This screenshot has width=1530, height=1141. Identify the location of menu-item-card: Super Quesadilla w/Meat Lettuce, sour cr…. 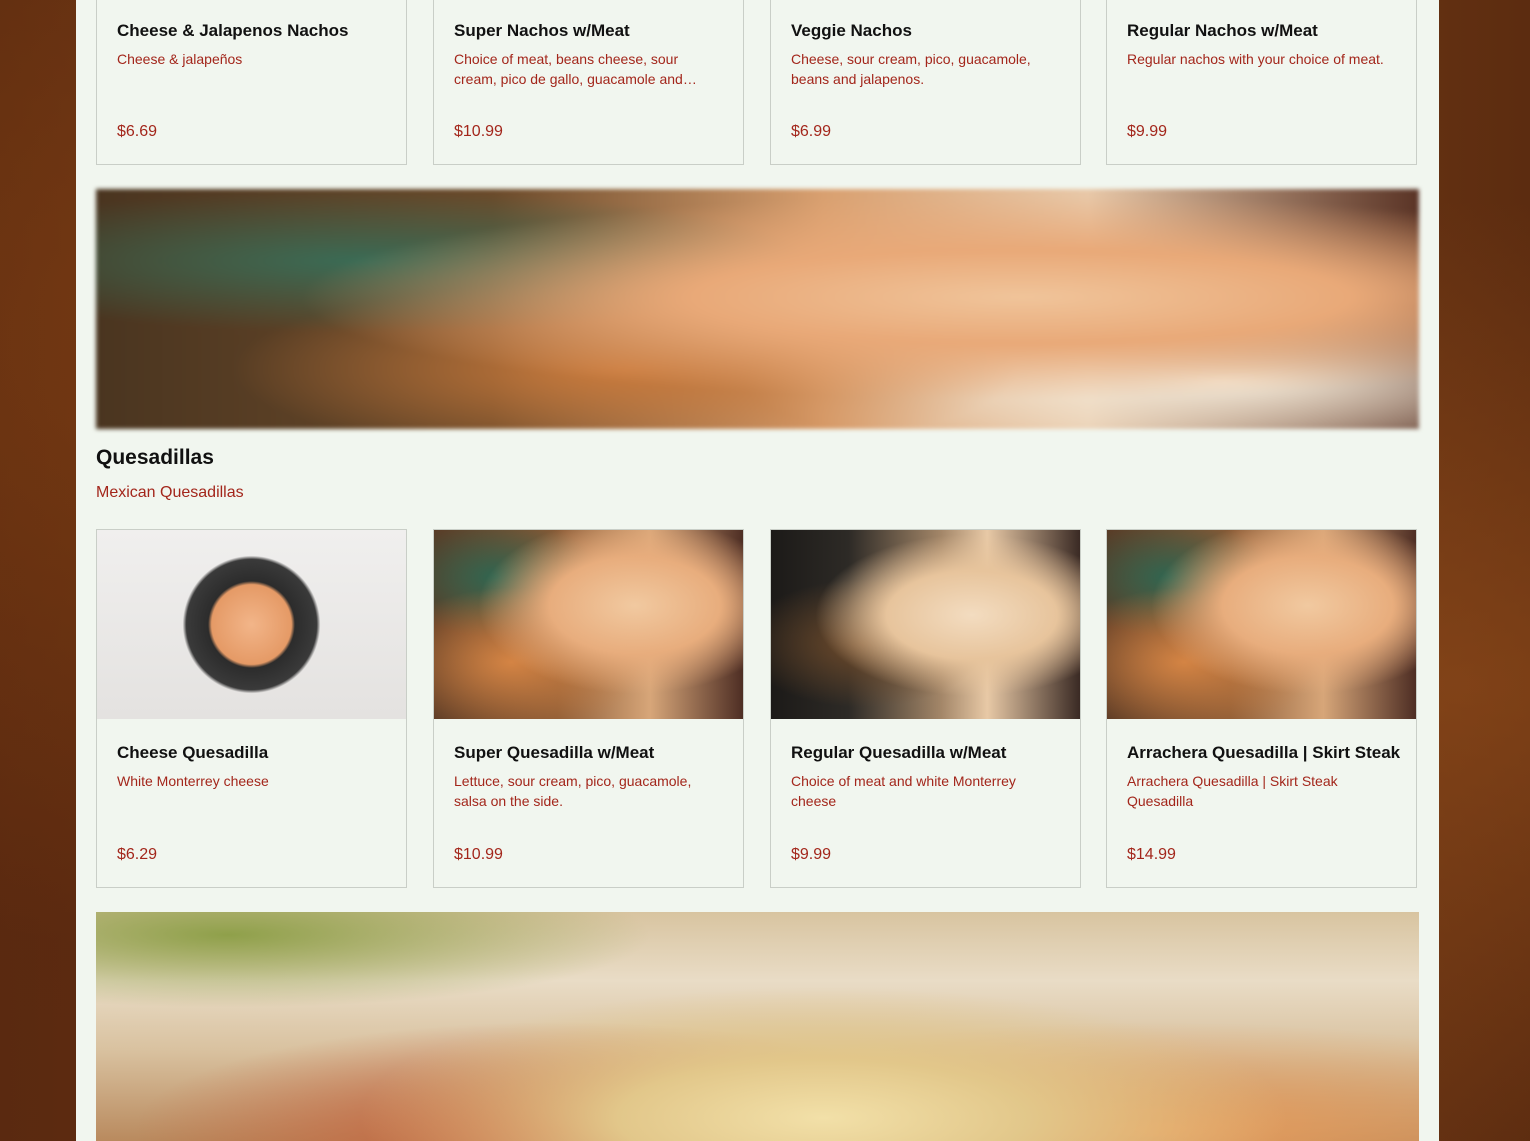
(588, 708).